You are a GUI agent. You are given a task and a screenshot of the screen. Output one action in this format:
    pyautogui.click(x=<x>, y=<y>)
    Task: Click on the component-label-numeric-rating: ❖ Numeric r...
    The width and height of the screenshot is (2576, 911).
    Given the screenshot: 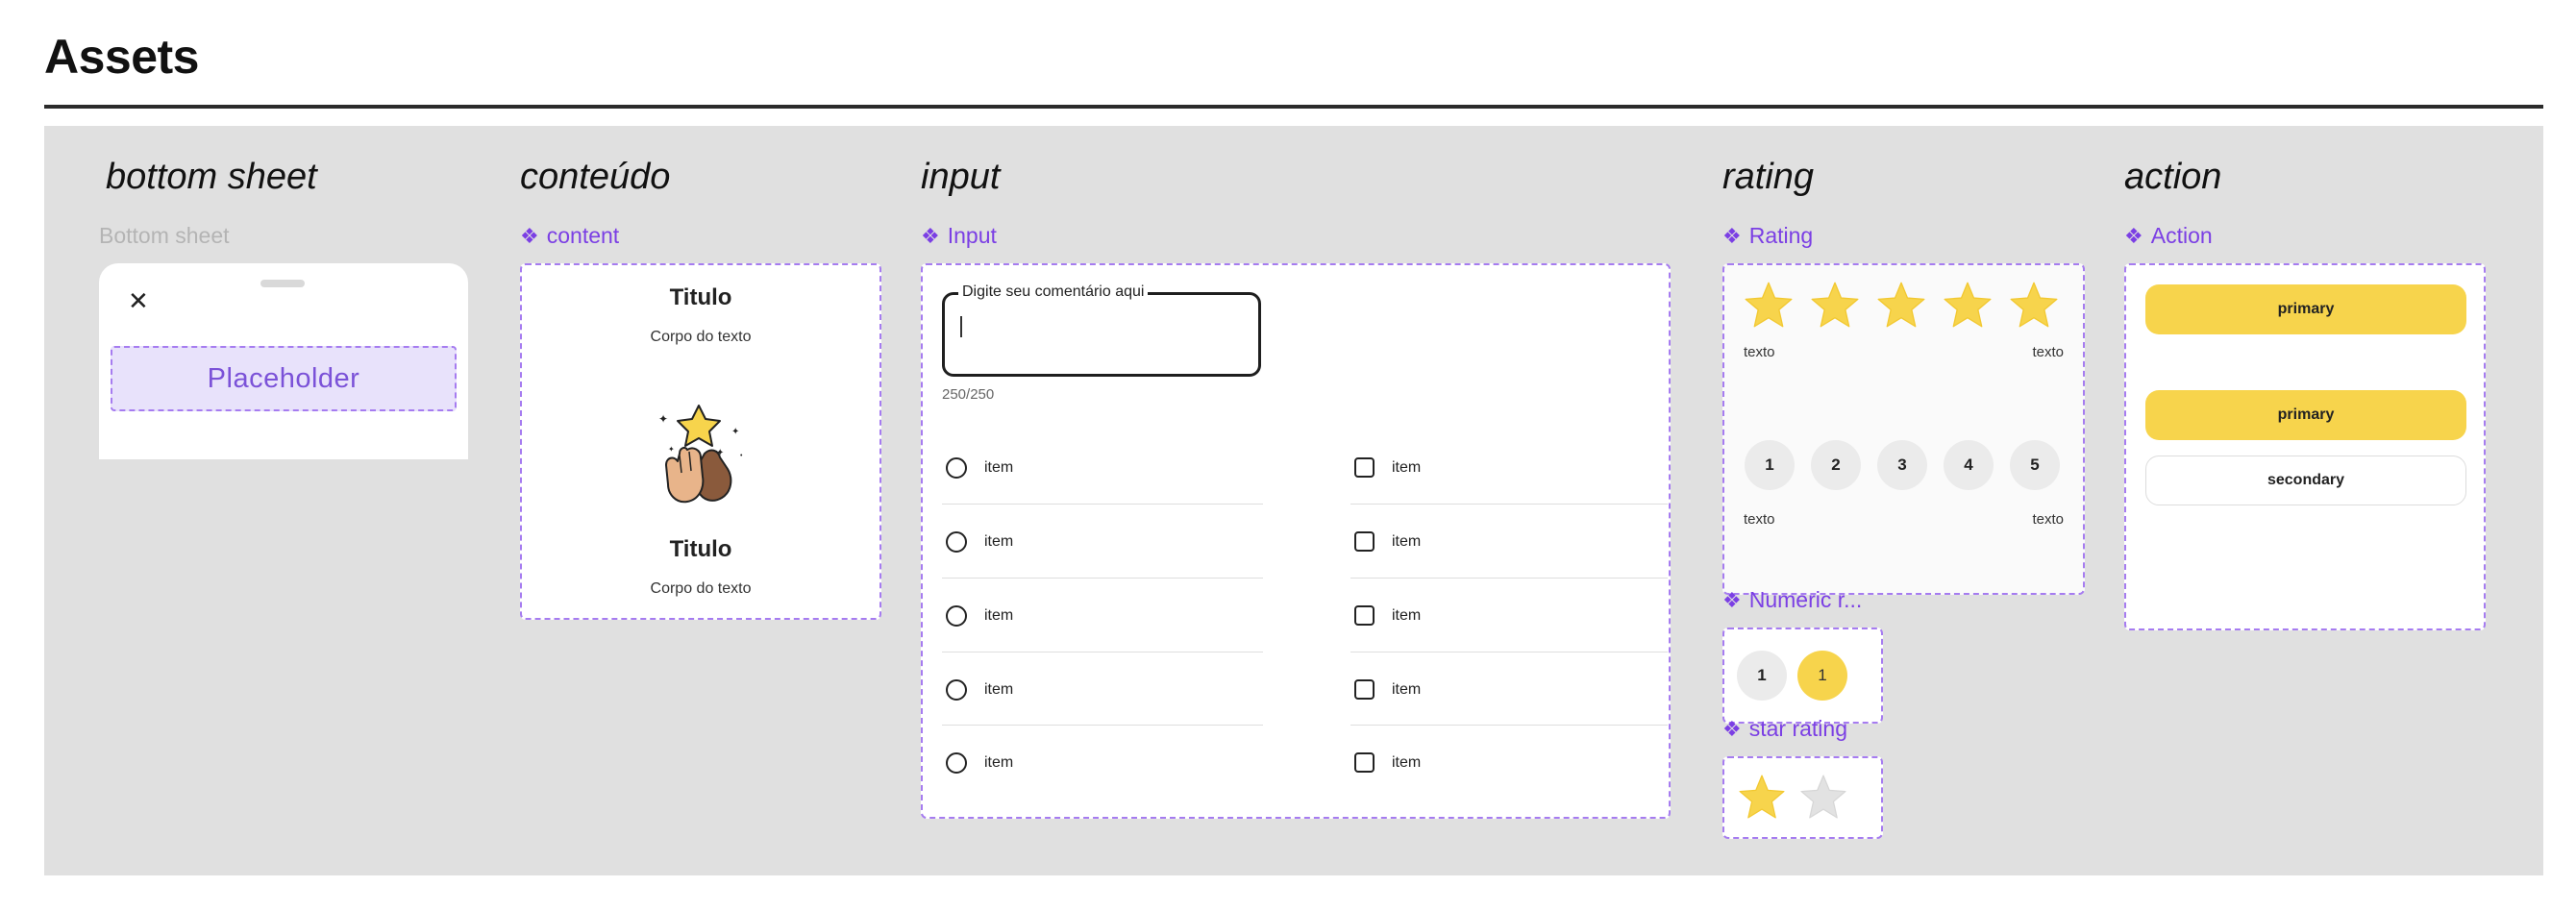 What is the action you would take?
    pyautogui.click(x=1793, y=600)
    